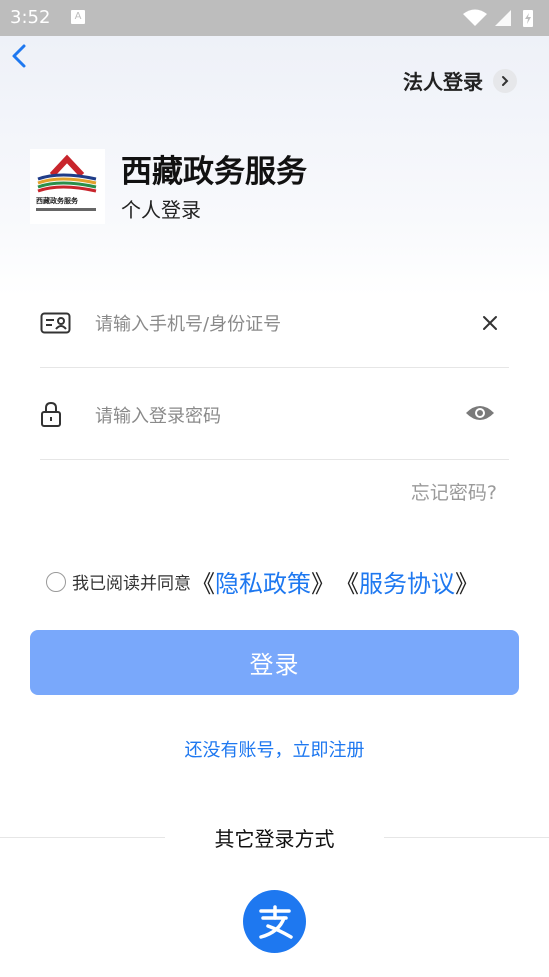  I want to click on forgot-password-link: 忘记密码?, so click(454, 491).